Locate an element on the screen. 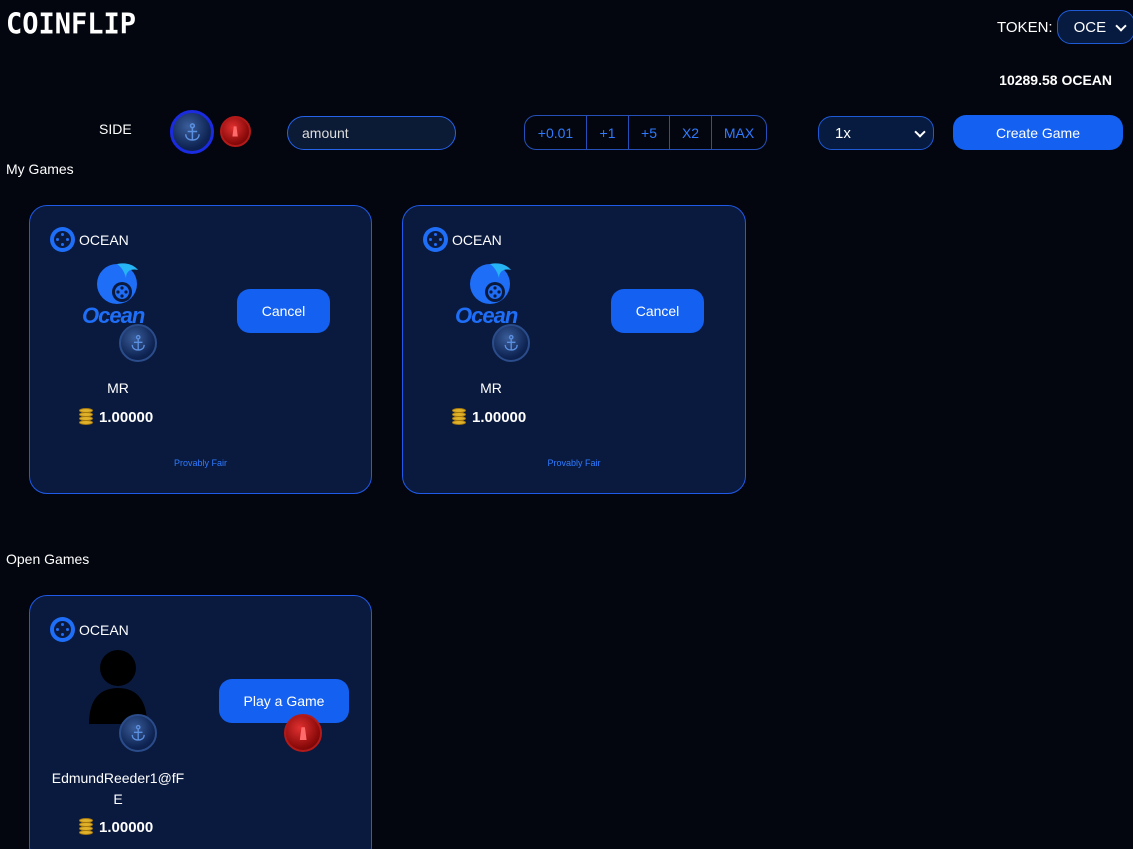 This screenshot has height=849, width=1133. player-name-line2: E is located at coordinates (118, 799).